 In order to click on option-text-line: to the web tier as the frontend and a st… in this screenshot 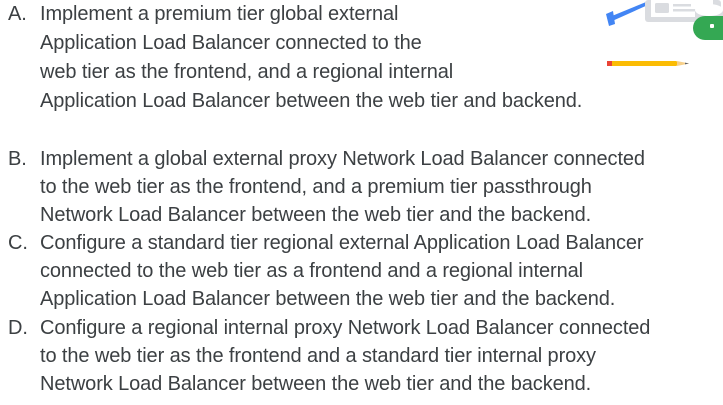, I will do `click(318, 356)`.